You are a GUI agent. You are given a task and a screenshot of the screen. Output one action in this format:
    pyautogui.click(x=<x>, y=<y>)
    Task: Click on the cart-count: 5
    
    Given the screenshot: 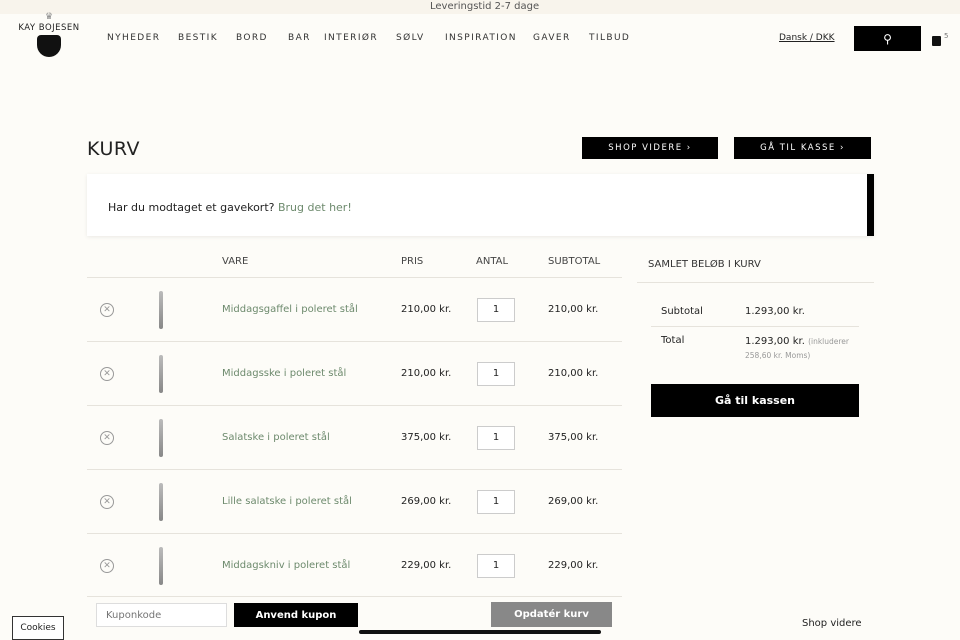 What is the action you would take?
    pyautogui.click(x=946, y=36)
    